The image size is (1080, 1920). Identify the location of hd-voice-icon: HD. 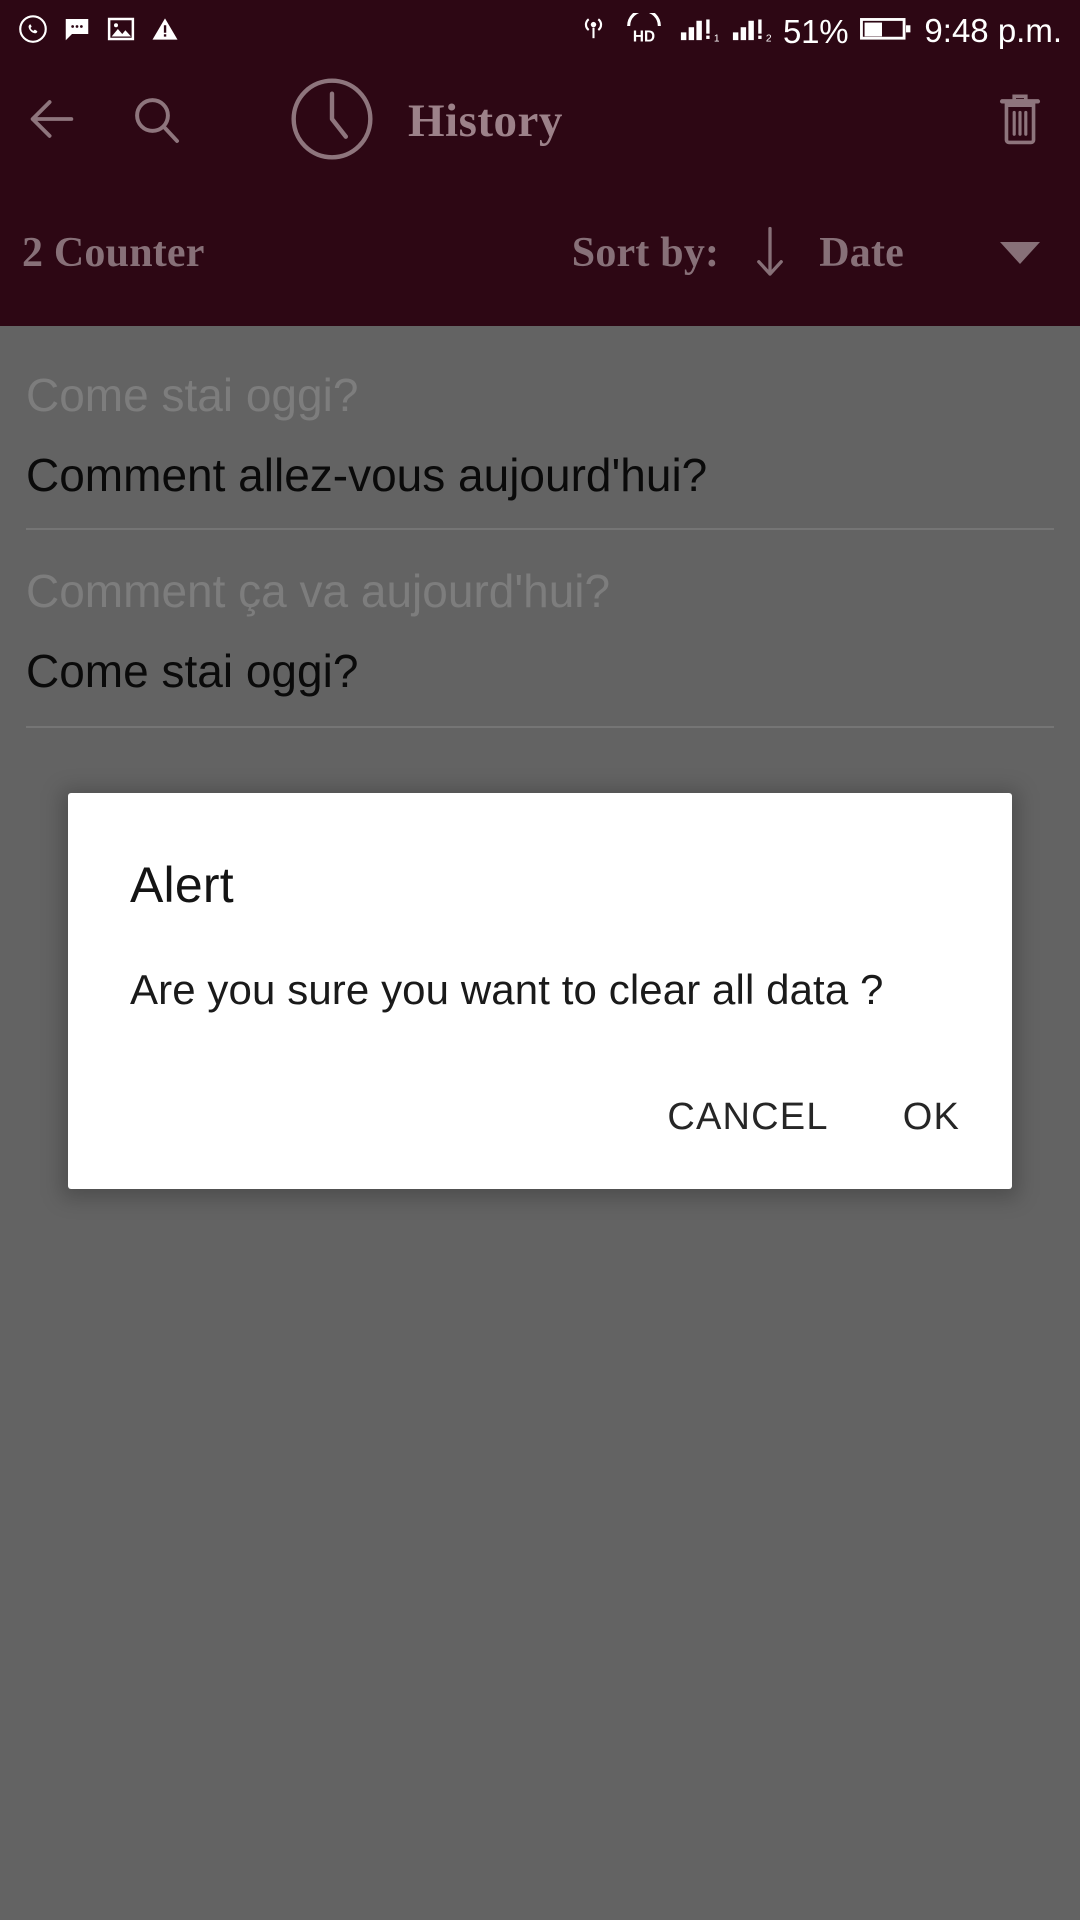
(644, 29).